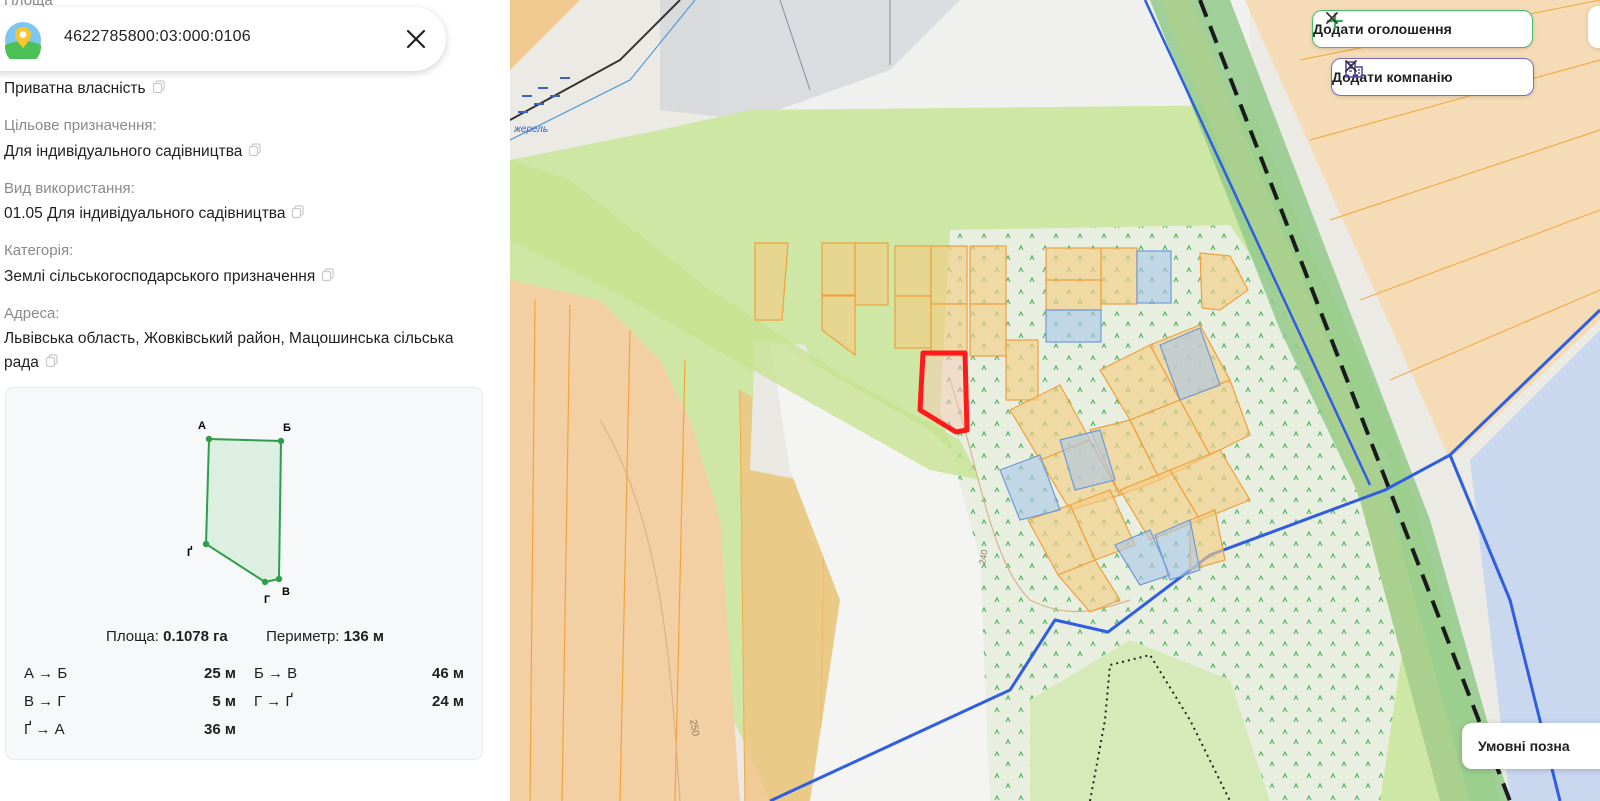 This screenshot has width=1600, height=801. What do you see at coordinates (363, 636) in the screenshot?
I see `perimeter-value: 136 м` at bounding box center [363, 636].